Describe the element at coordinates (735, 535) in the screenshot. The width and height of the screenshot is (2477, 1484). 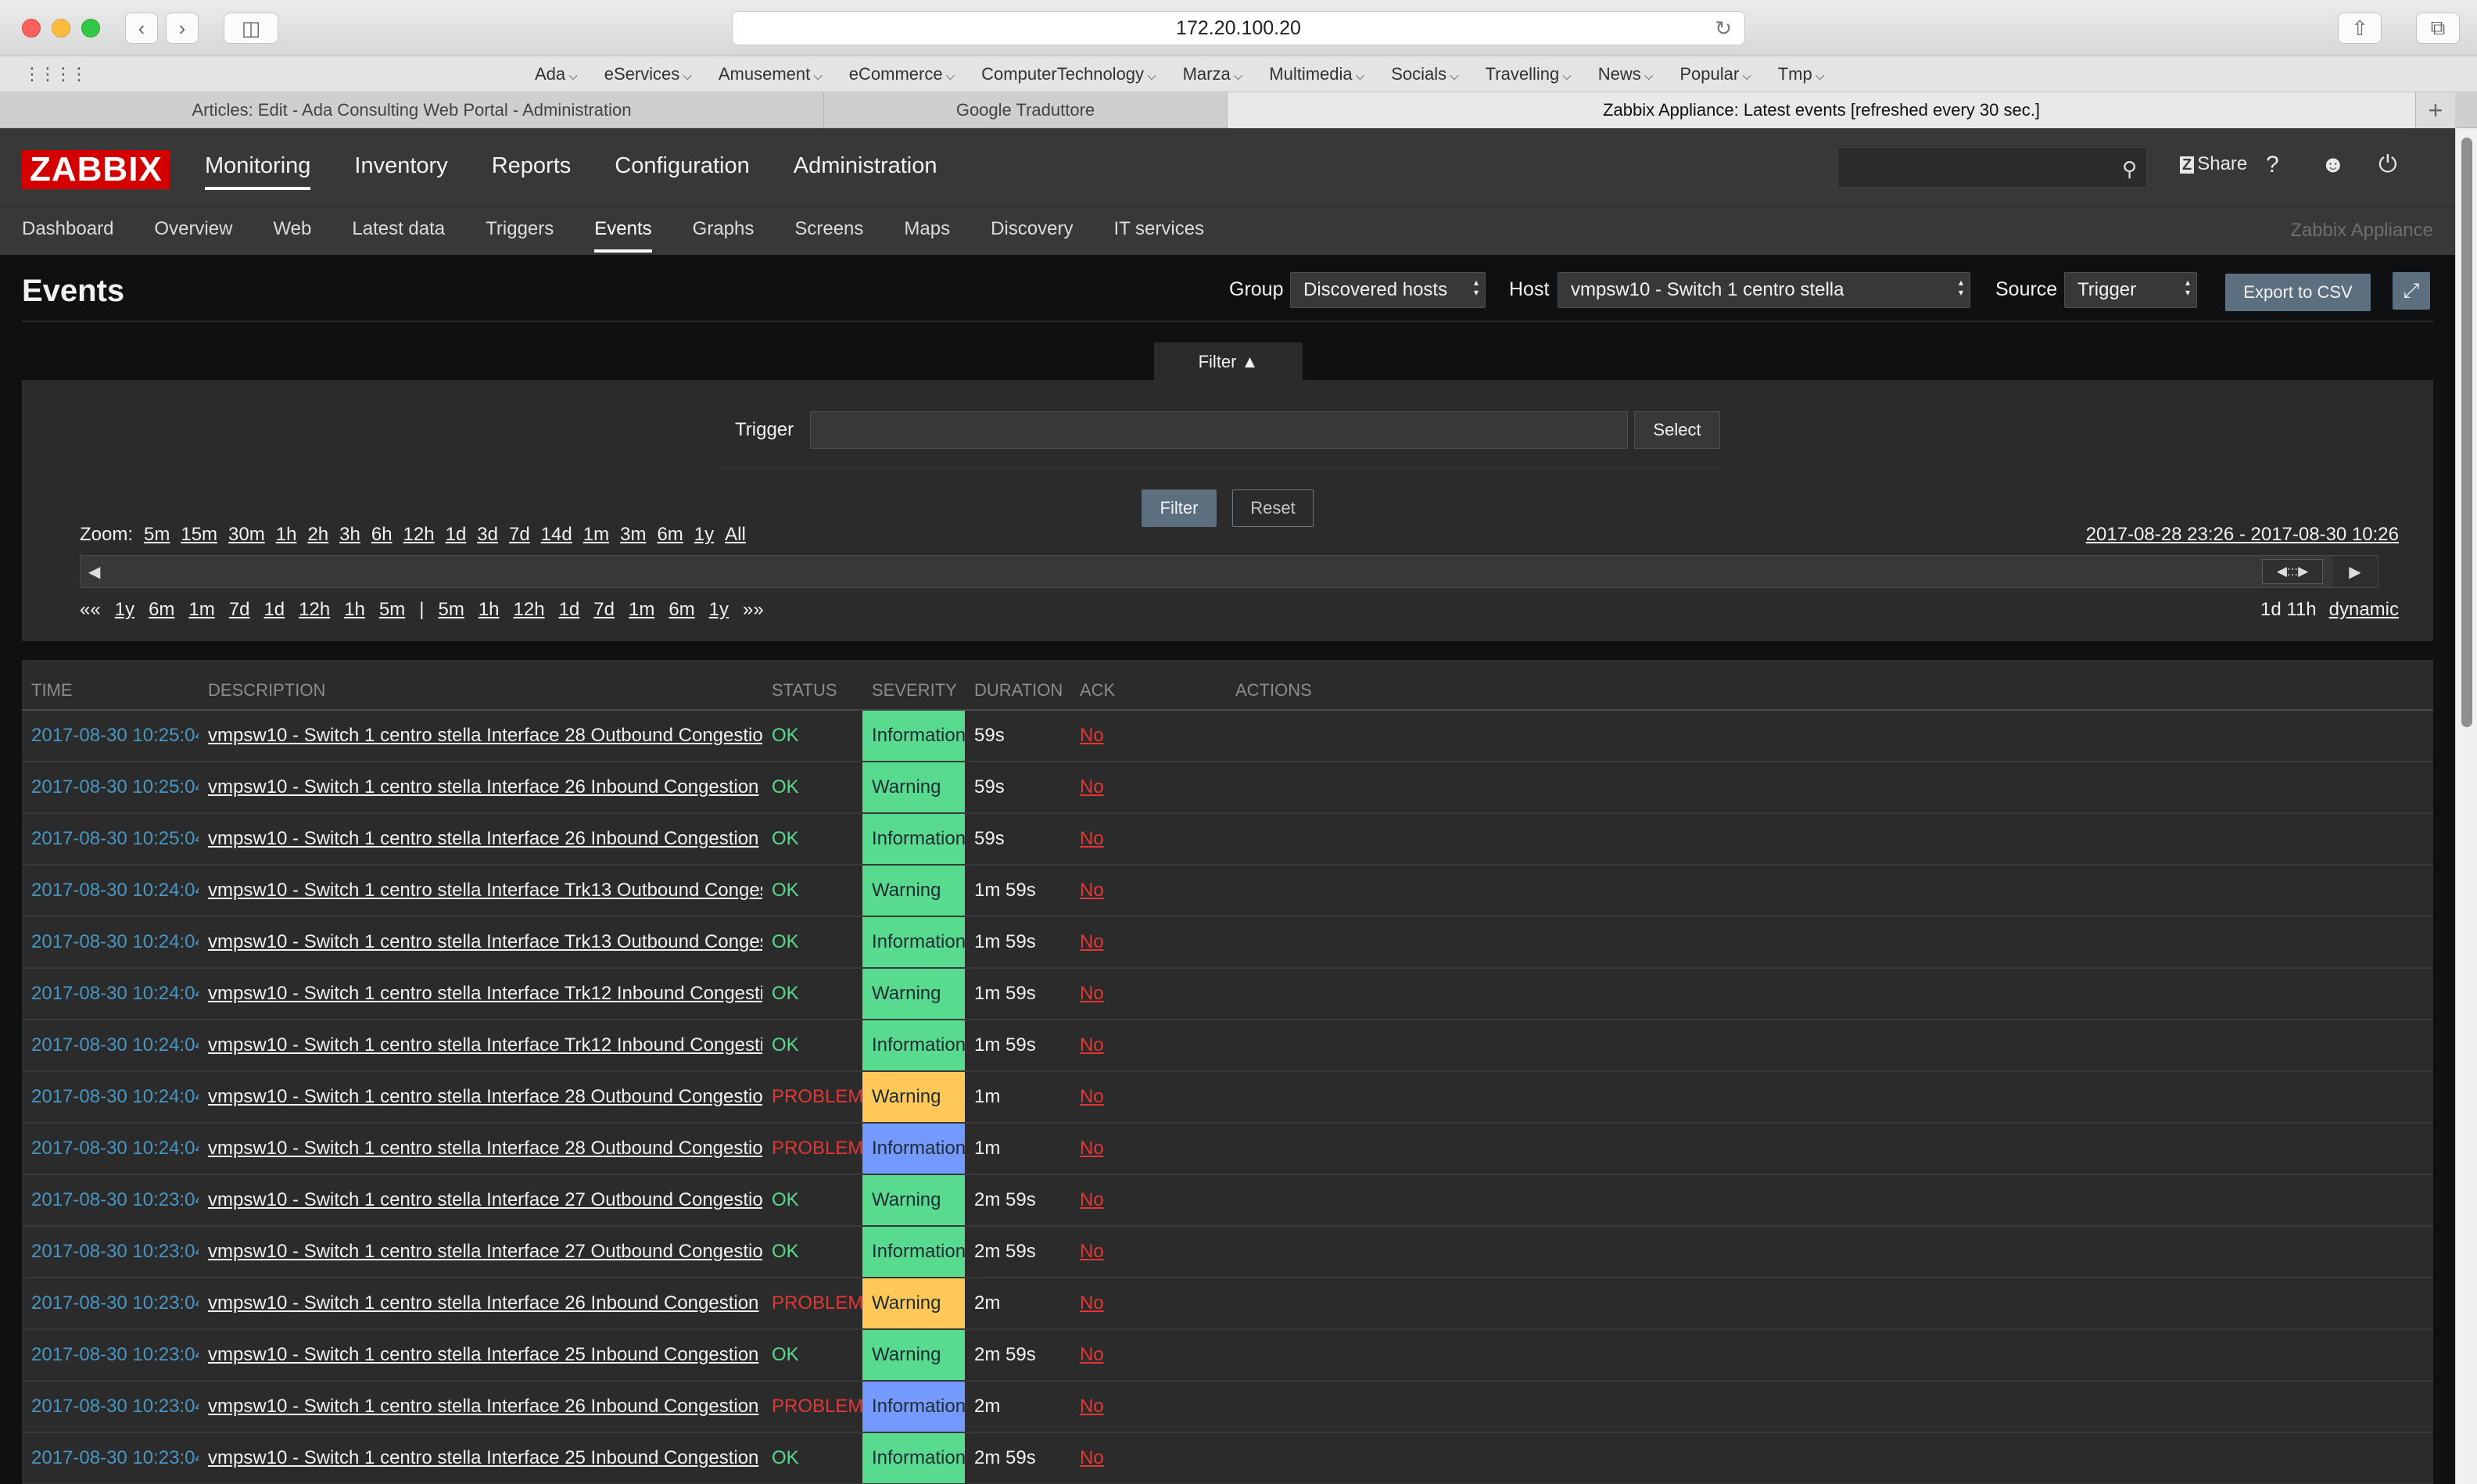
I see `zoom-all: All` at that location.